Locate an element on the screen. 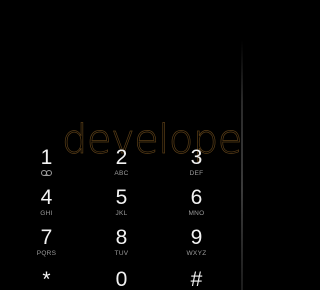  key-2: 2 ABC is located at coordinates (121, 164).